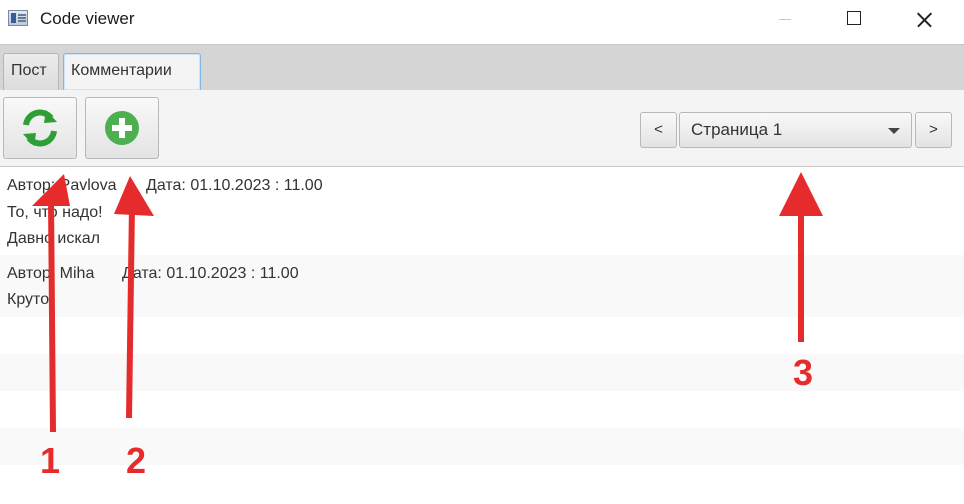 The image size is (964, 504). Describe the element at coordinates (737, 129) in the screenshot. I see `page-select-value: Страница 1` at that location.